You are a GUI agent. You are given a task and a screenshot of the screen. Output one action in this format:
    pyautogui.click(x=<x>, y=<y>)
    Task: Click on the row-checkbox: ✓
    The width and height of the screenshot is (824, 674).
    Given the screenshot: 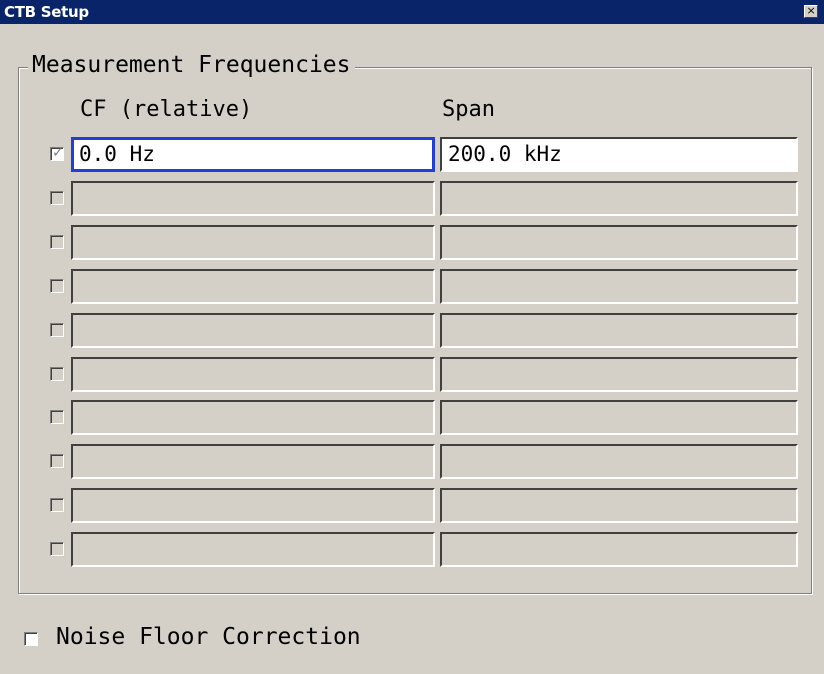 What is the action you would take?
    pyautogui.click(x=57, y=153)
    